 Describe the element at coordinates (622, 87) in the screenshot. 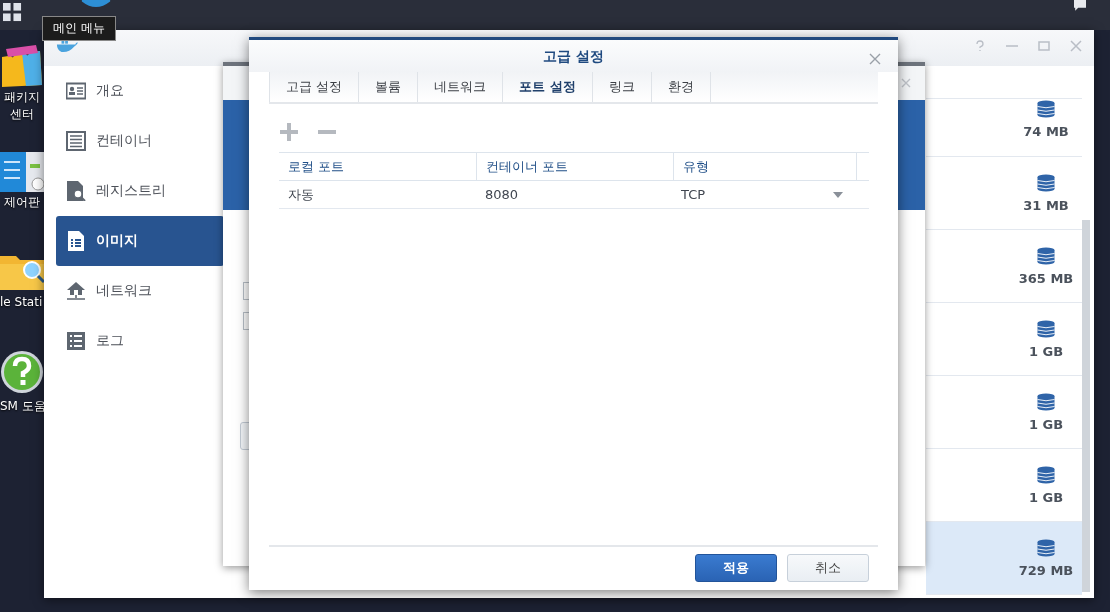

I see `tab: 링크` at that location.